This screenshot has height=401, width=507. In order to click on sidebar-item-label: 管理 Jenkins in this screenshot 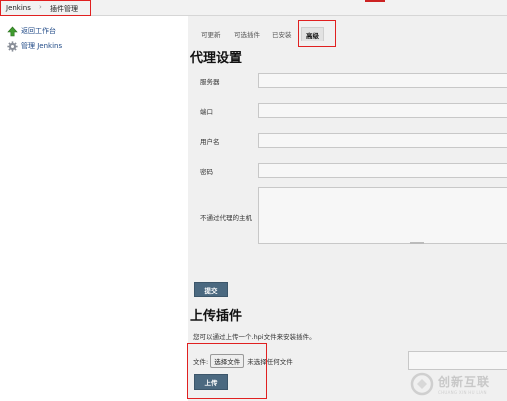, I will do `click(42, 46)`.